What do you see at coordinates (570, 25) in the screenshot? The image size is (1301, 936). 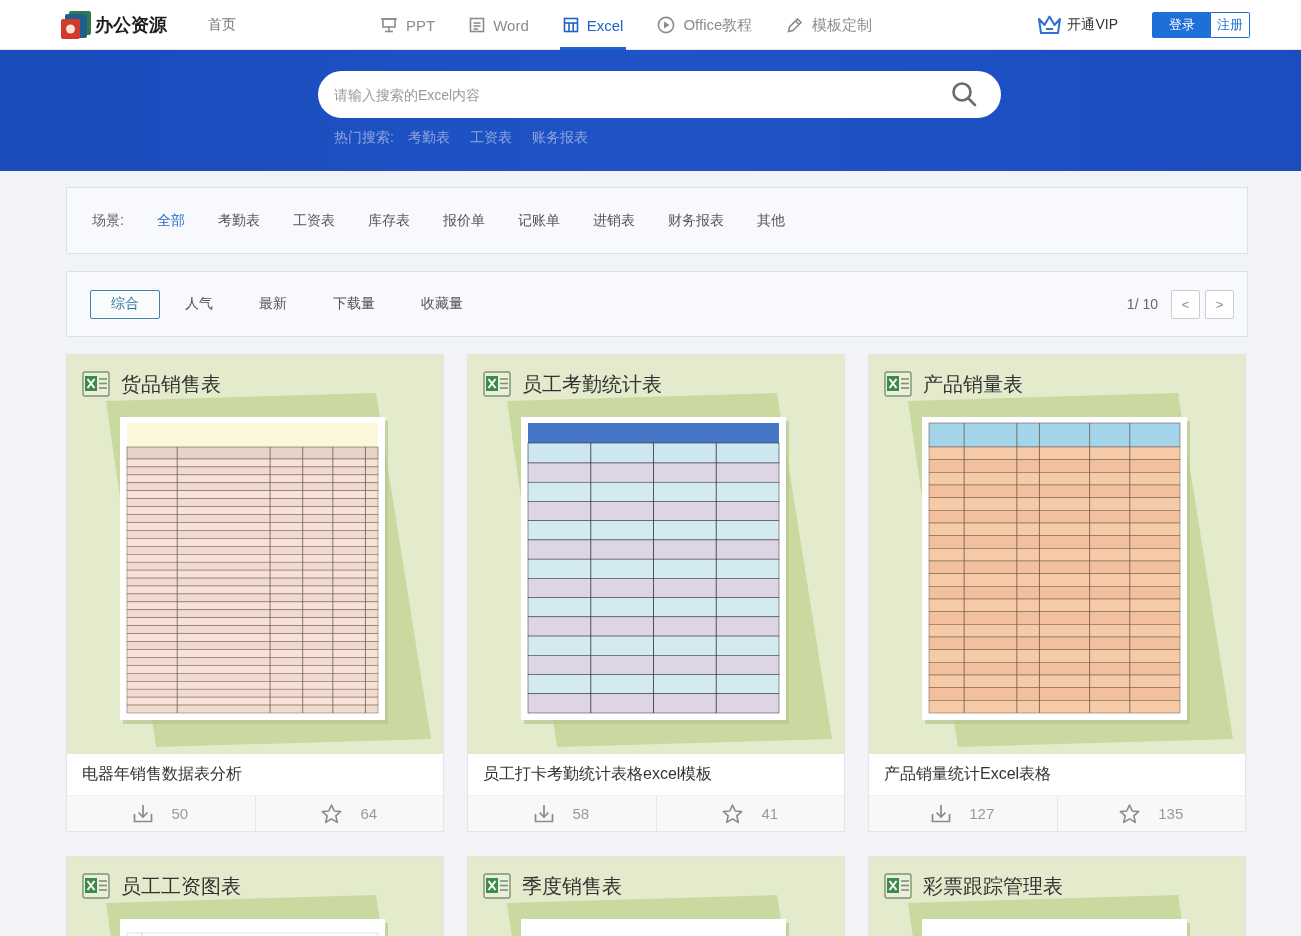 I see `table-icon` at bounding box center [570, 25].